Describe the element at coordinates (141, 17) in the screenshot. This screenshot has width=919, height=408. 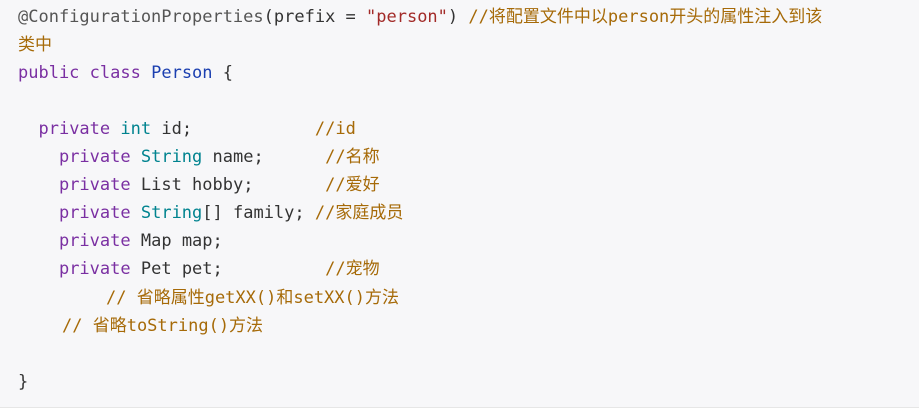
I see `annotation-token: @ConfigurationProperties` at that location.